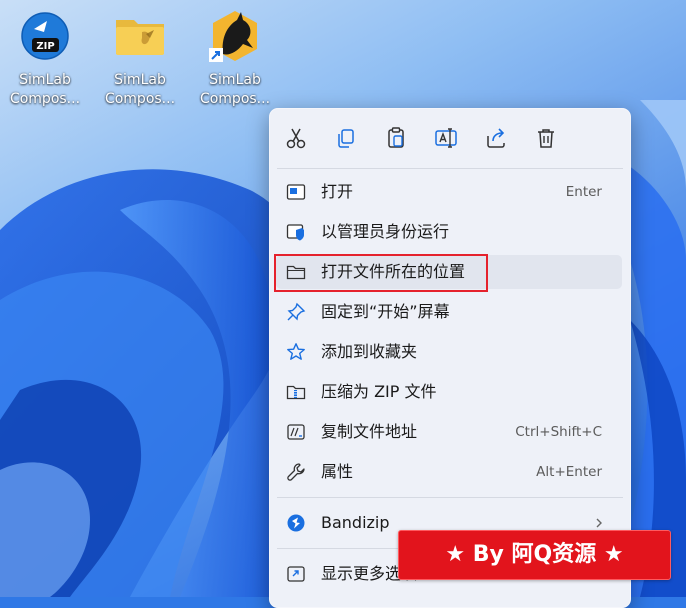  I want to click on menu-item-run-as-admin: 以管理员身份运行, so click(449, 232).